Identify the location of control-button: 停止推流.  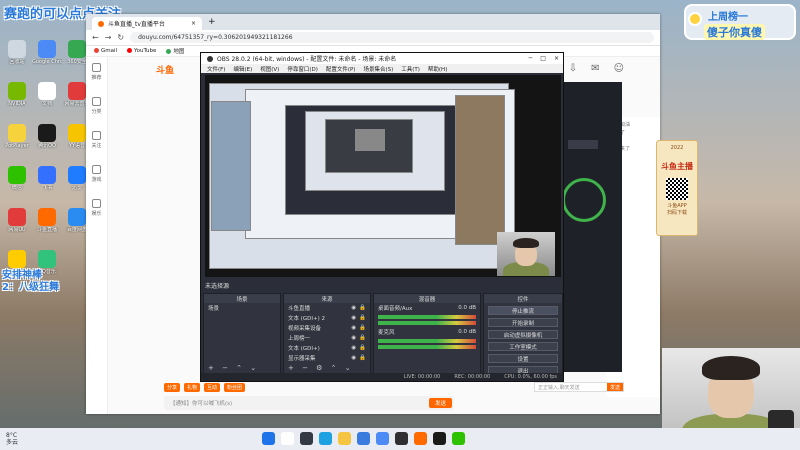
(523, 310).